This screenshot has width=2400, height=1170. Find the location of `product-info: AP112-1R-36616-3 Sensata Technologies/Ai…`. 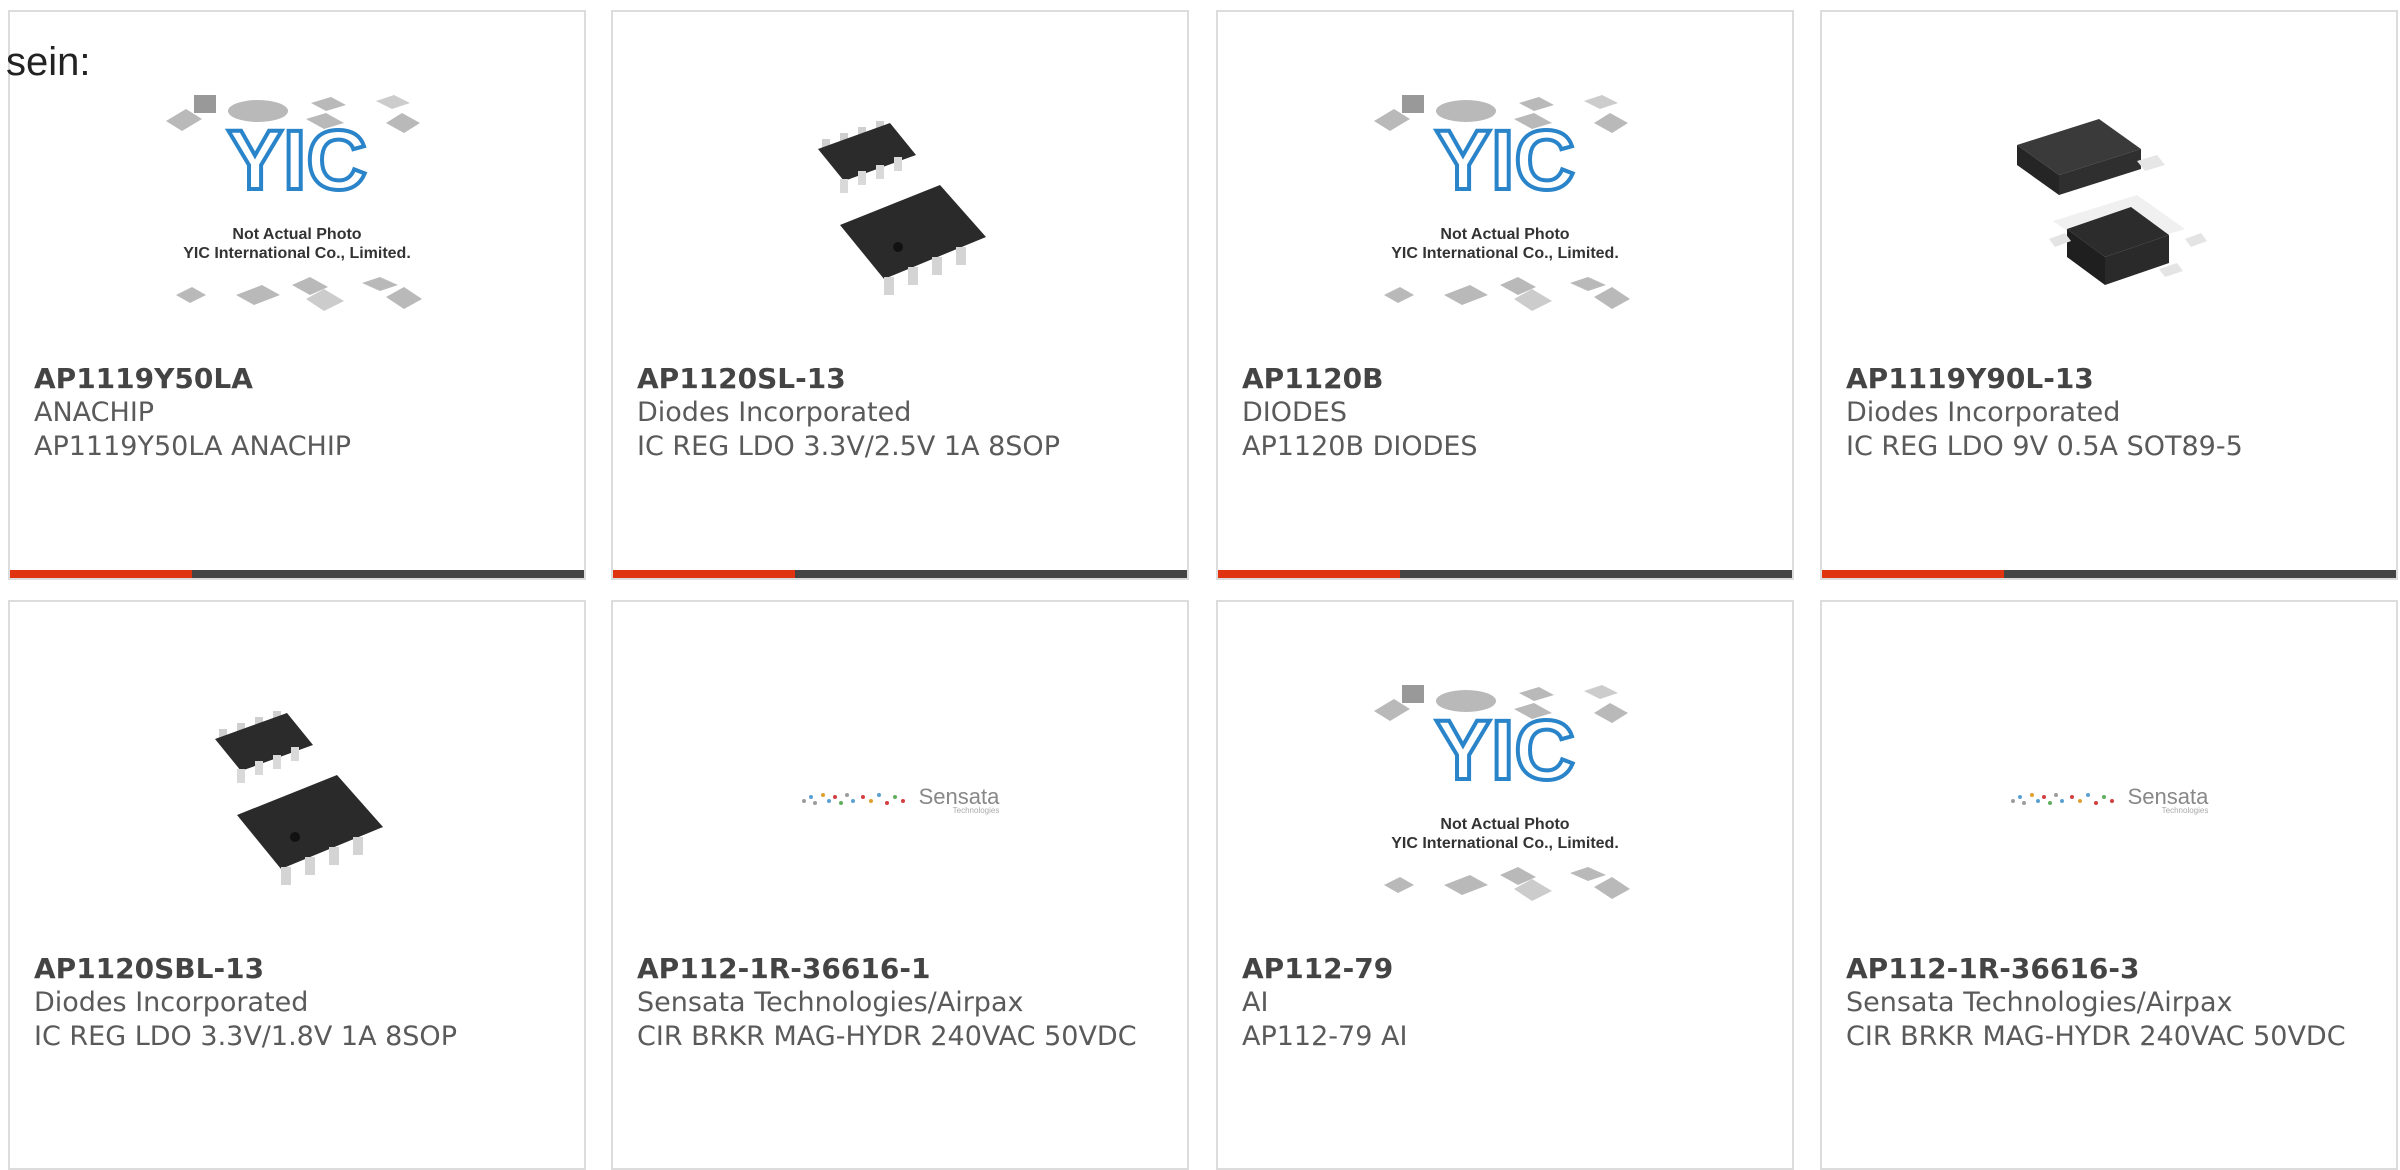

product-info: AP112-1R-36616-3 Sensata Technologies/Ai… is located at coordinates (2111, 1003).